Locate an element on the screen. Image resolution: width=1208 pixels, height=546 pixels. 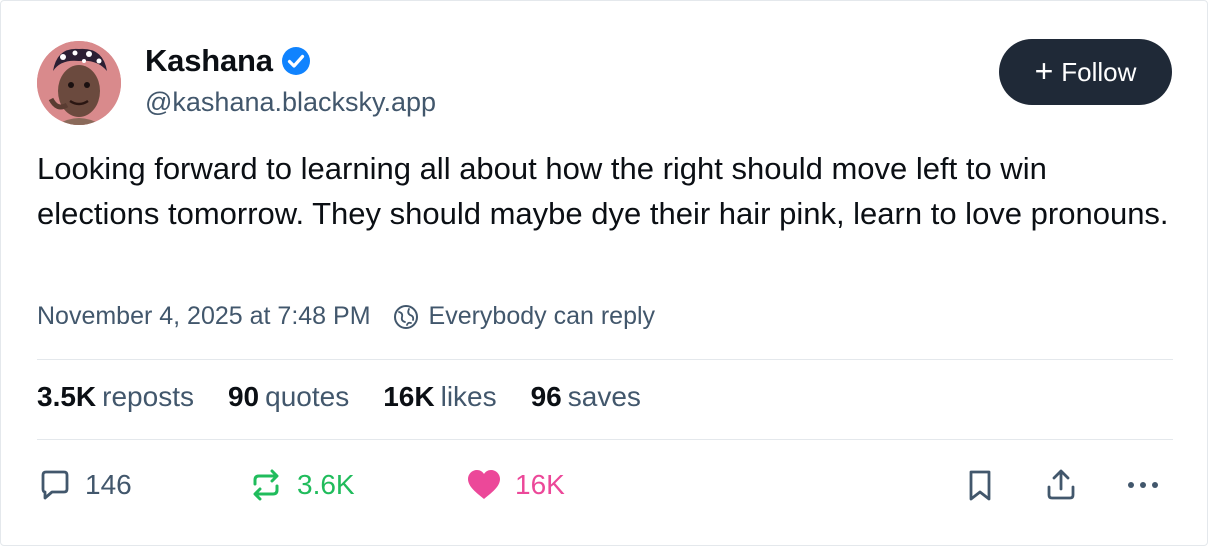
share-icon is located at coordinates (1061, 484).